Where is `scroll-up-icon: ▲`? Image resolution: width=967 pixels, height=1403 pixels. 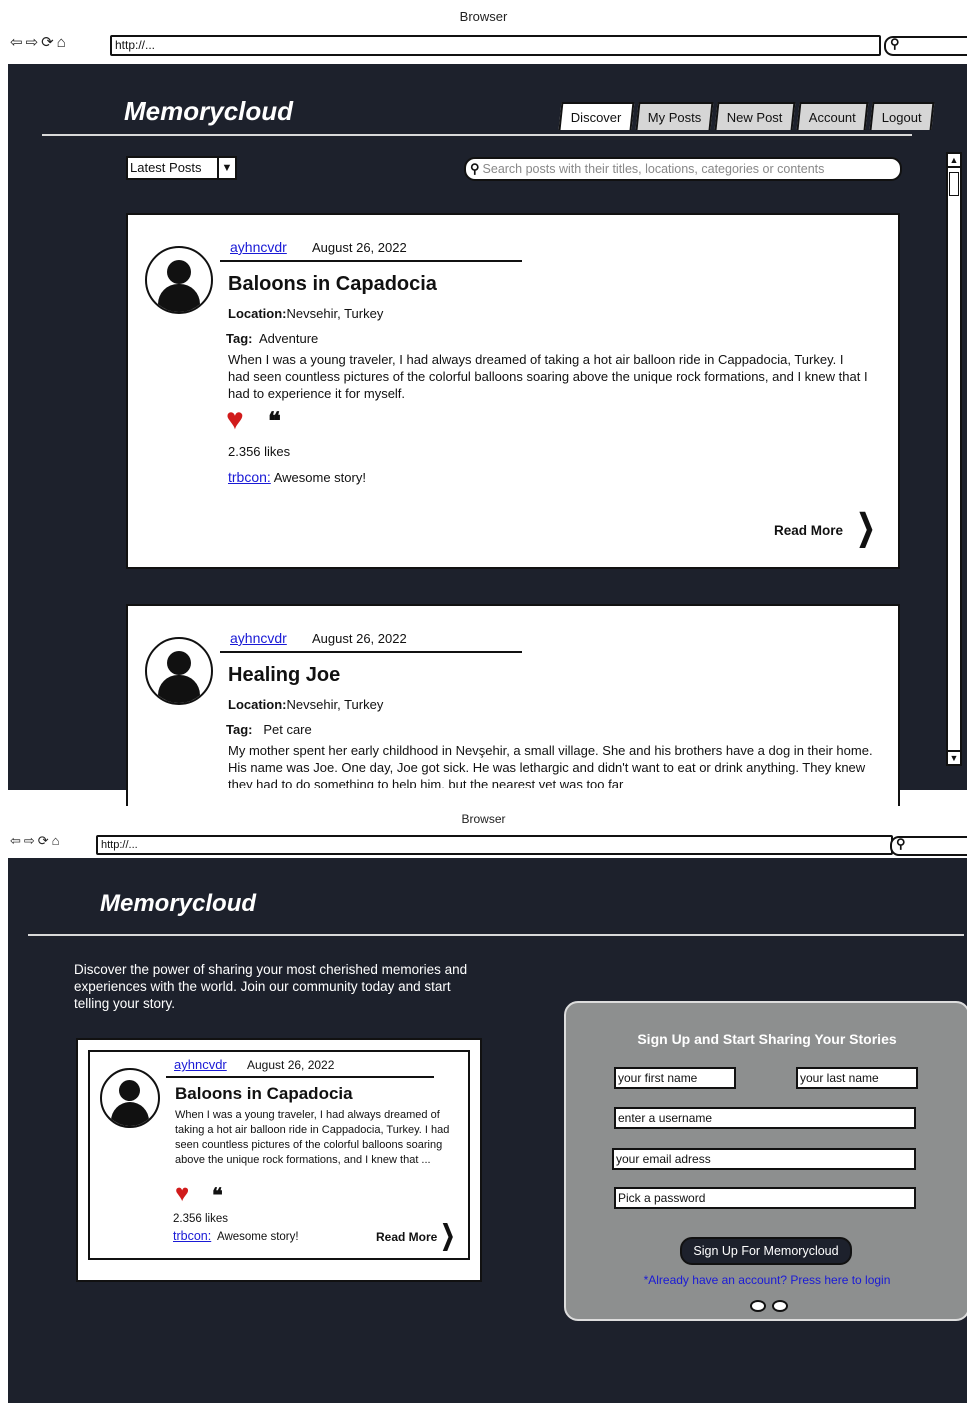 scroll-up-icon: ▲ is located at coordinates (954, 161).